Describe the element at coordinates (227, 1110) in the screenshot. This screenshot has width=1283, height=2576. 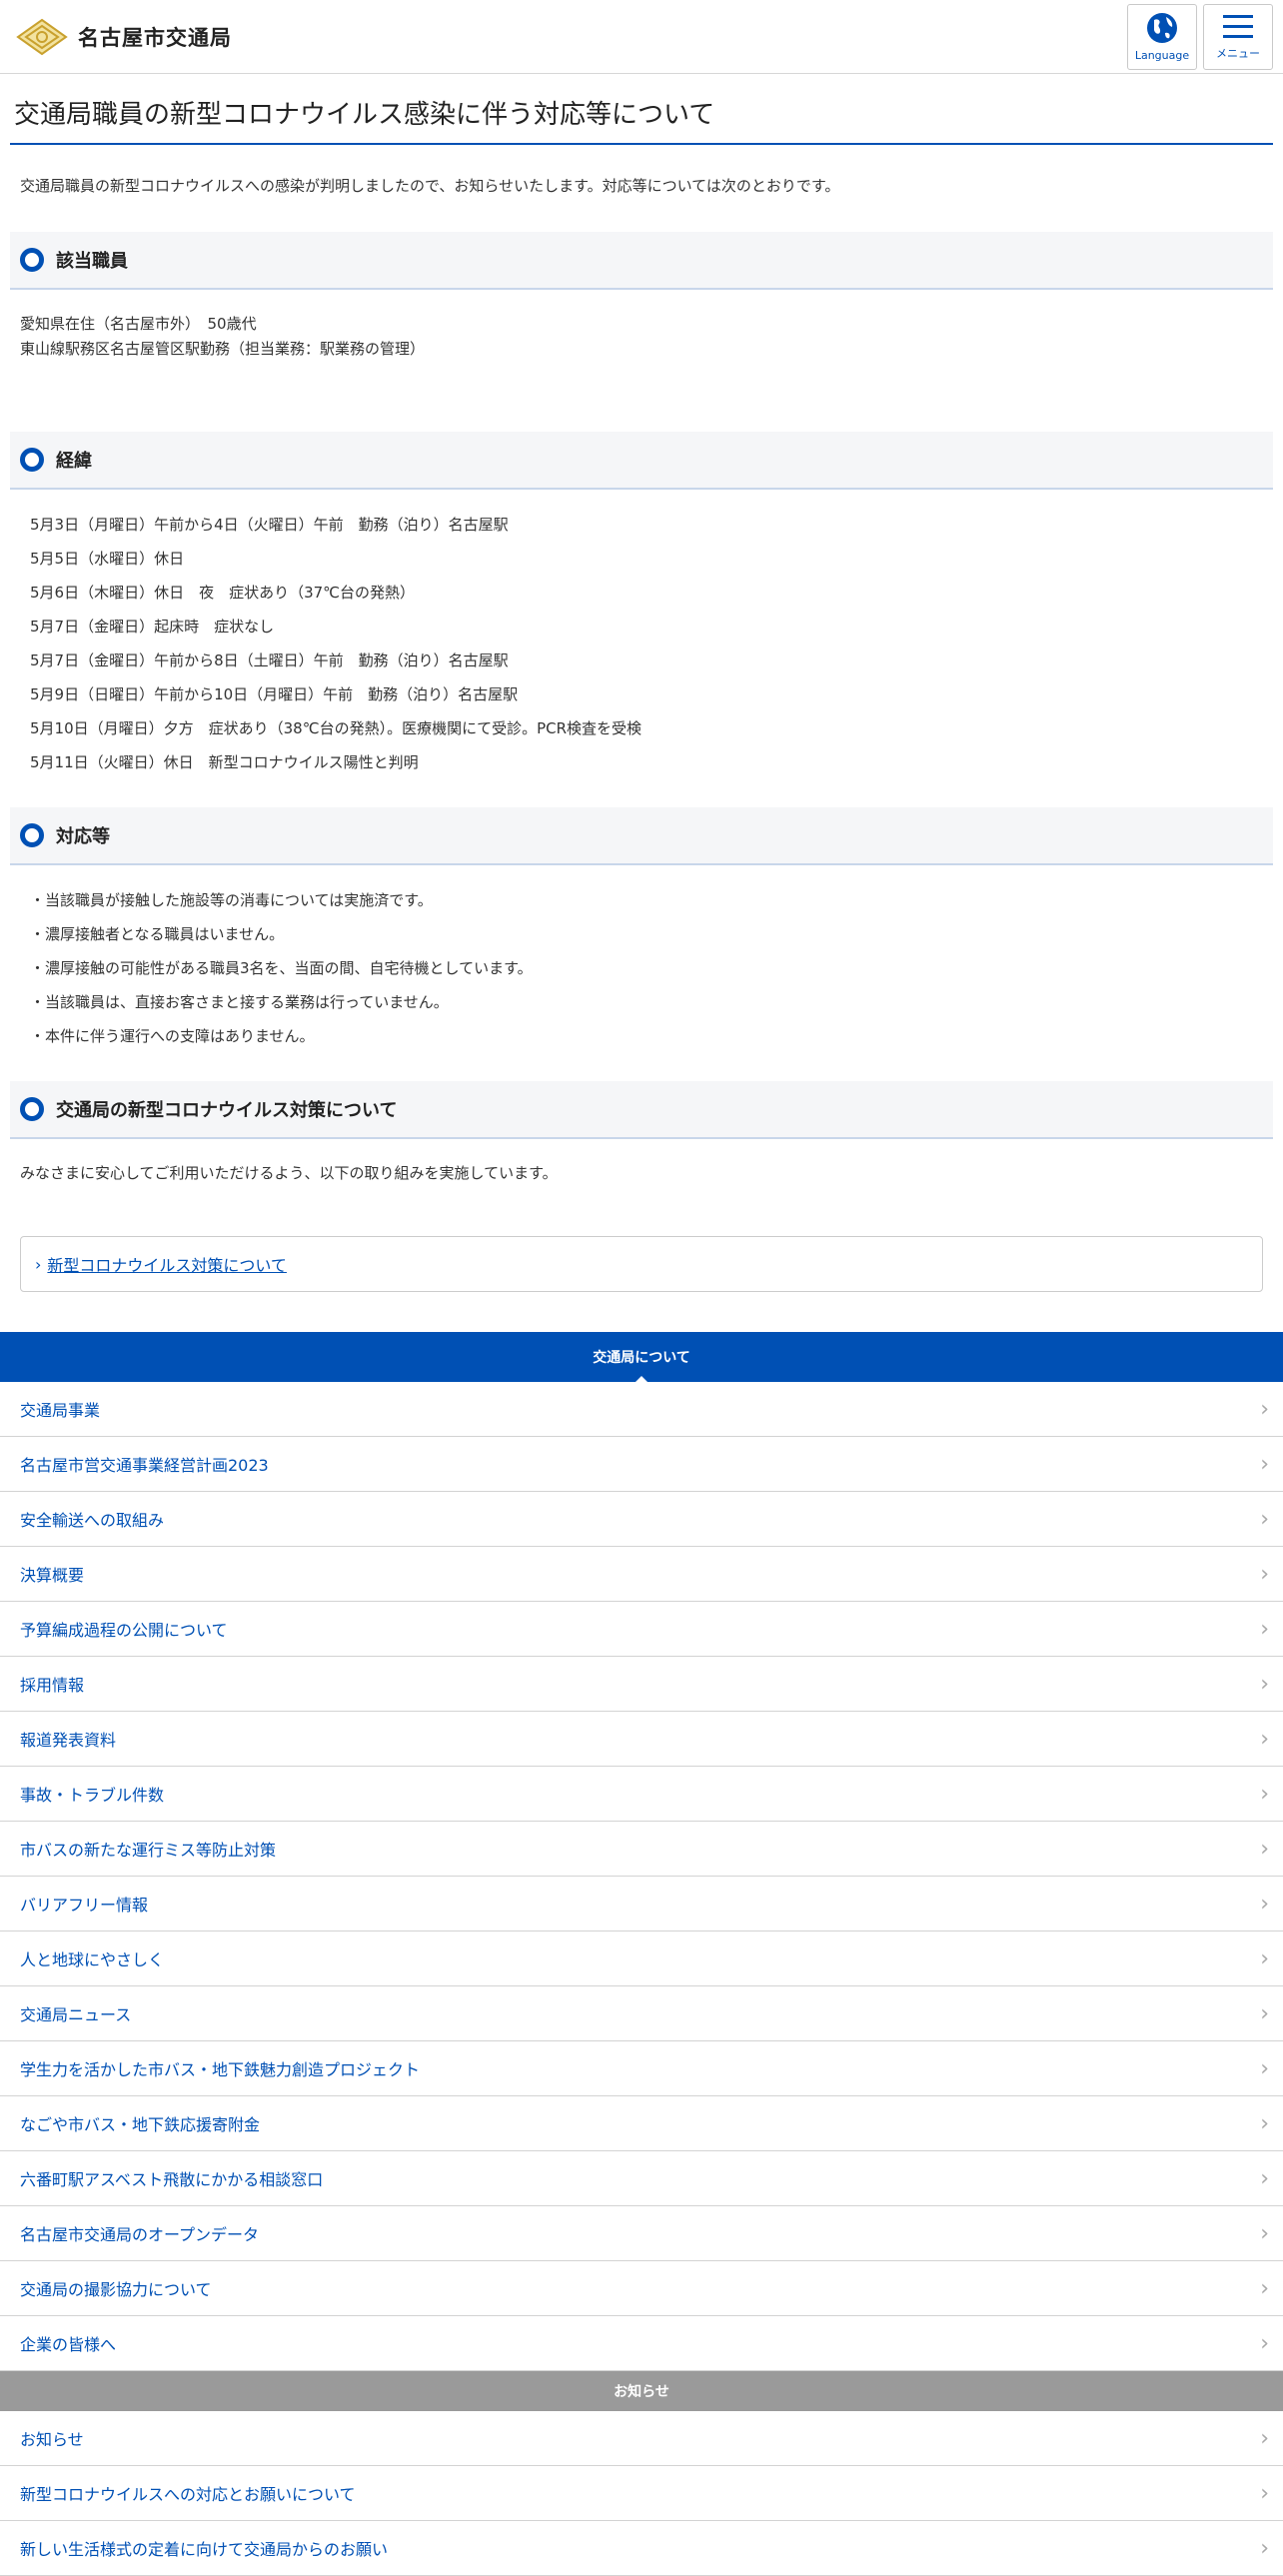
I see `section-title-measures: 交通局の新型コロナウイルス対策について` at that location.